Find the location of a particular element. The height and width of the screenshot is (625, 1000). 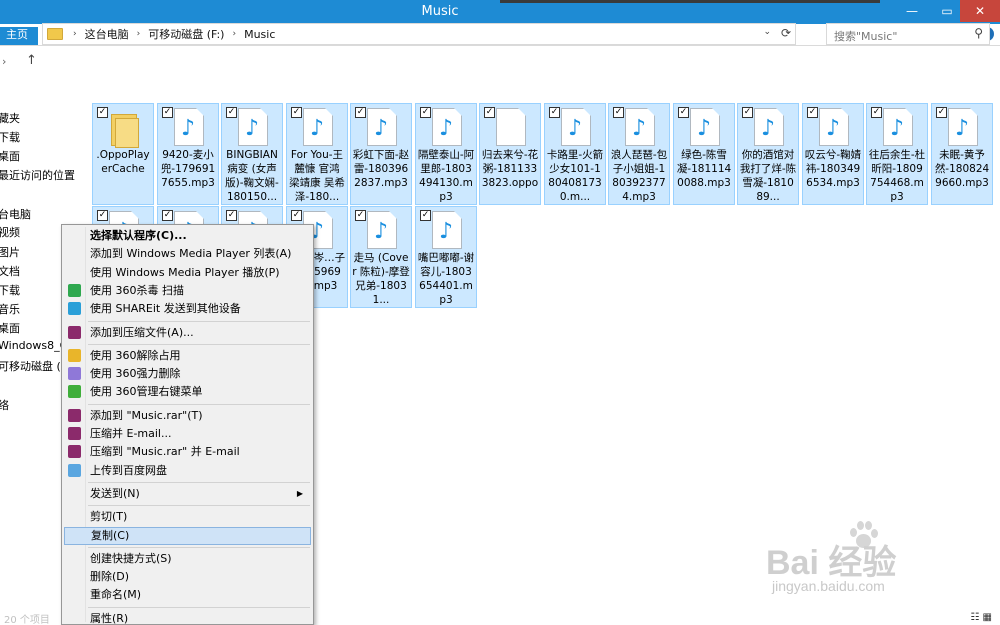

crumb-this-pc: 这台电脑 is located at coordinates (107, 34).